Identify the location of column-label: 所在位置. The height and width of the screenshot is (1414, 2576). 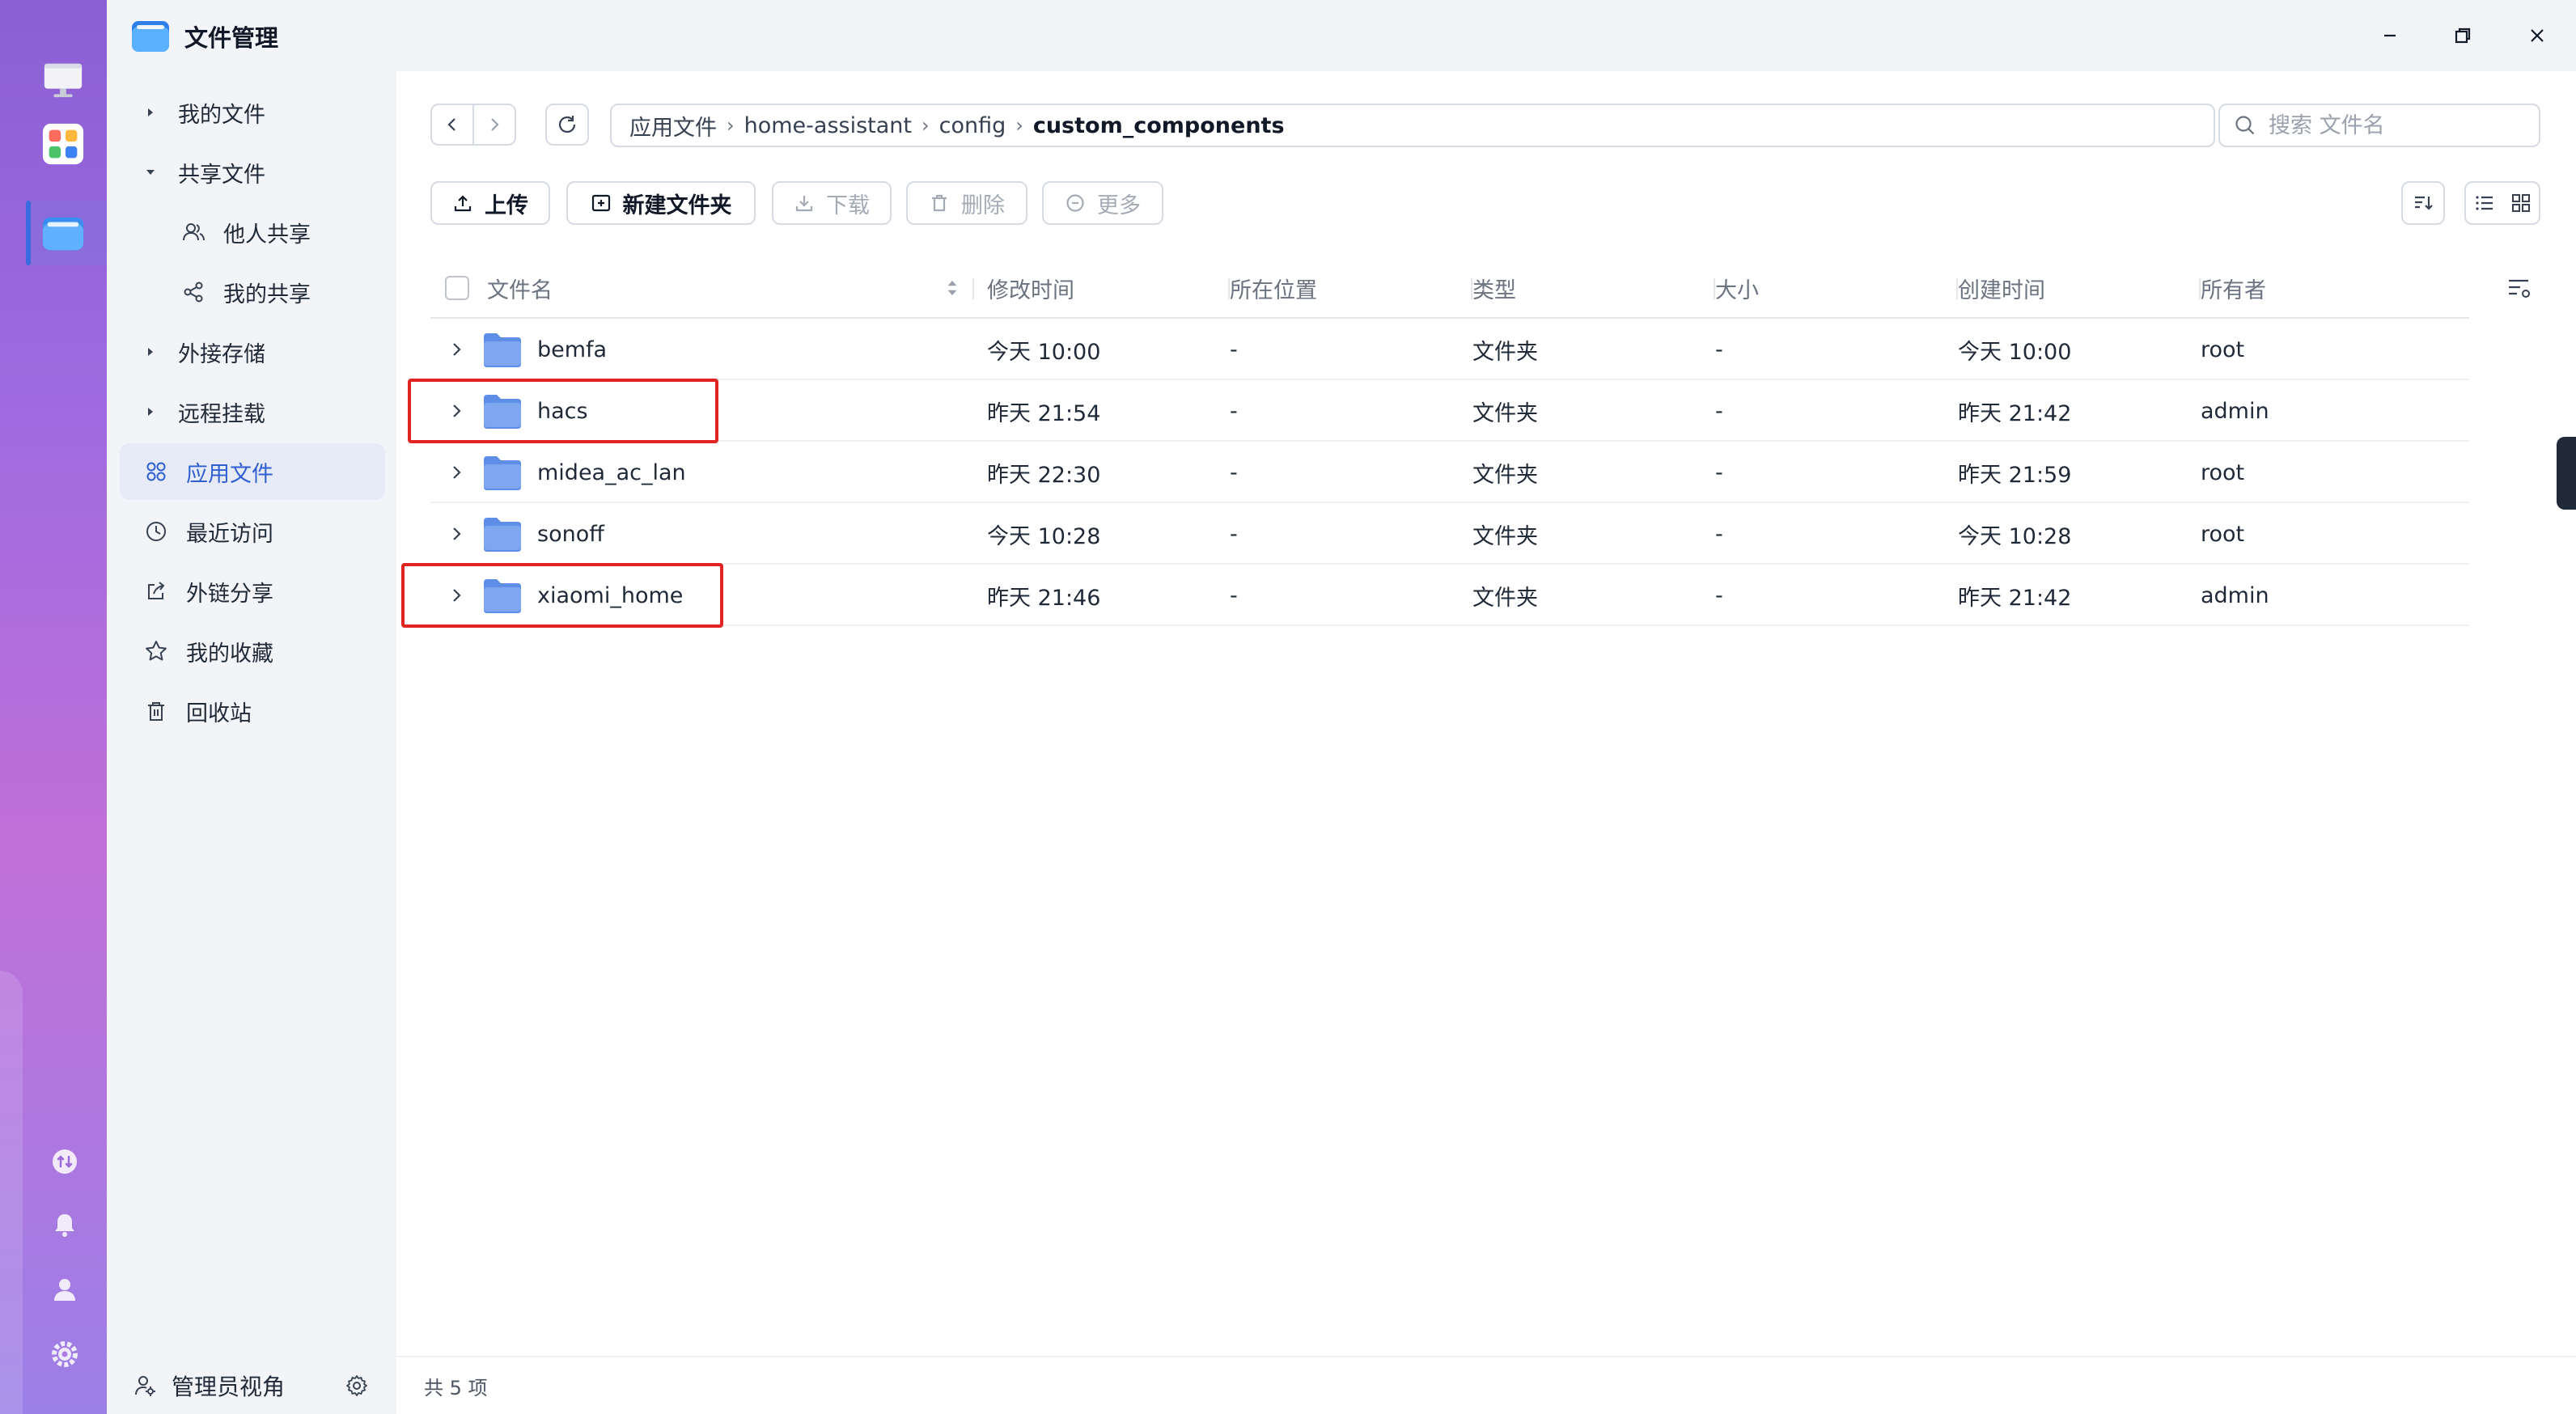
(1273, 290).